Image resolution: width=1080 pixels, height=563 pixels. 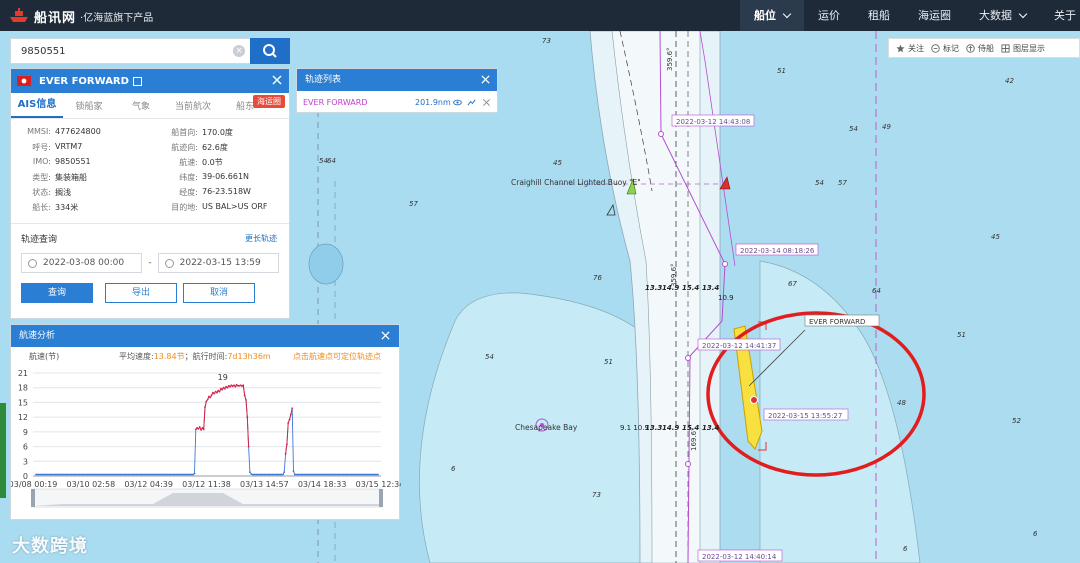 What do you see at coordinates (37, 106) in the screenshot?
I see `tab-ais-info: AIS信息` at bounding box center [37, 106].